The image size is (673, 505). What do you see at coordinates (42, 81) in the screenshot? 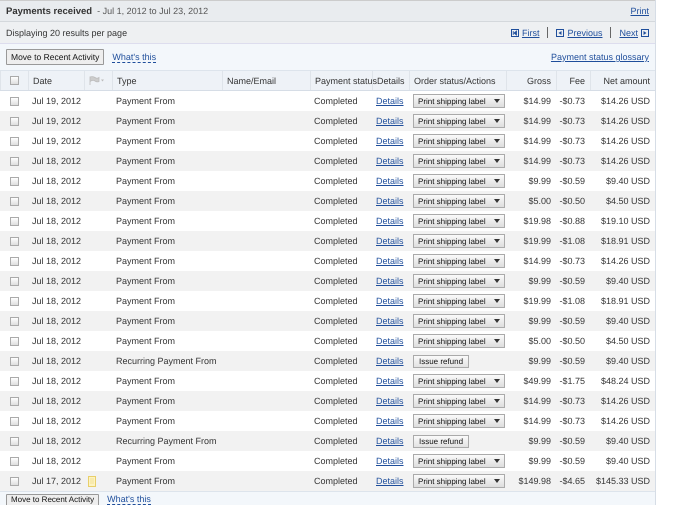
I see `column-header: Date` at bounding box center [42, 81].